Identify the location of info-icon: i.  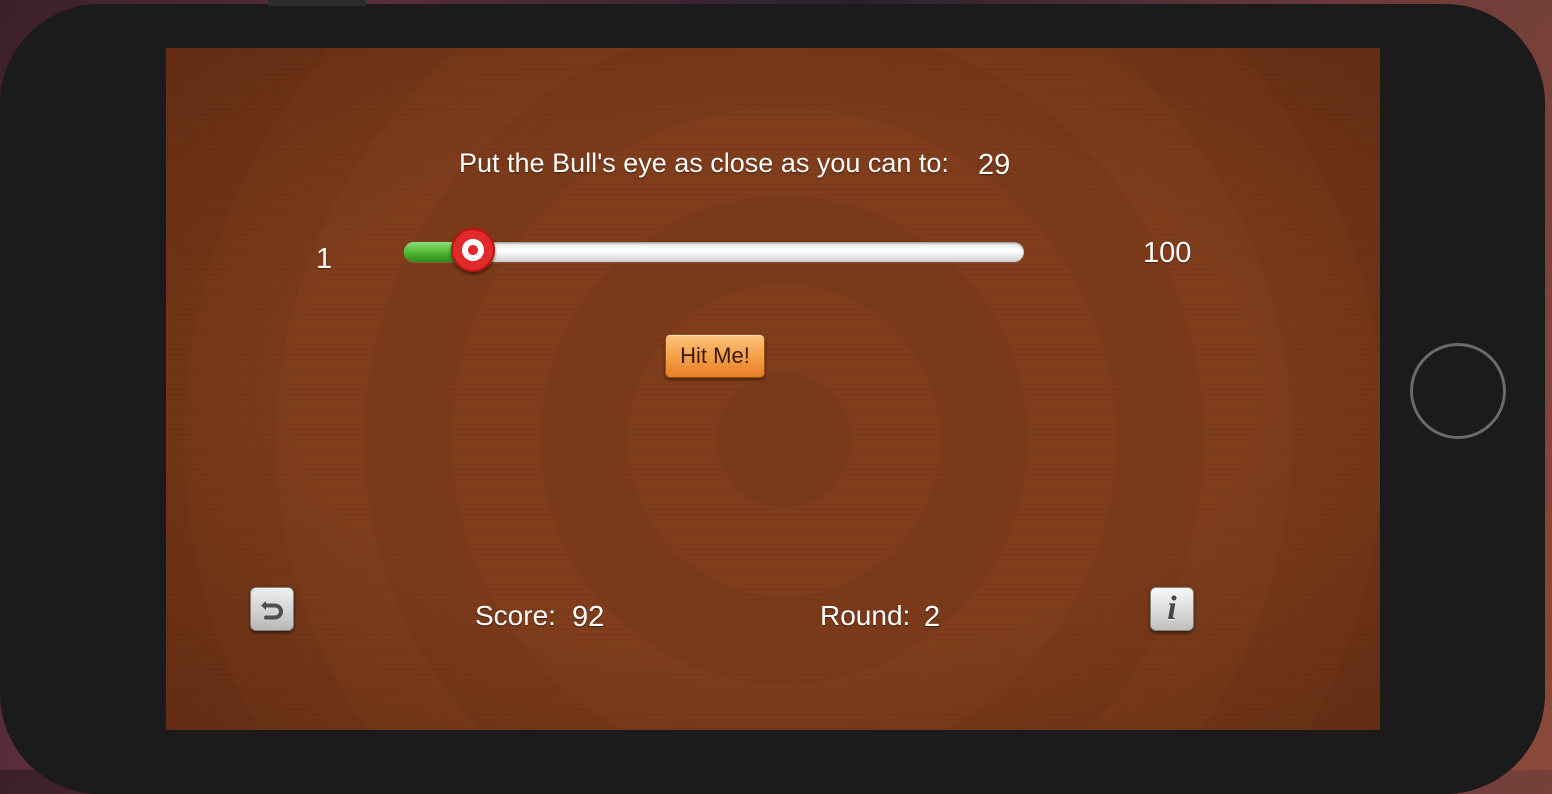
(1172, 608).